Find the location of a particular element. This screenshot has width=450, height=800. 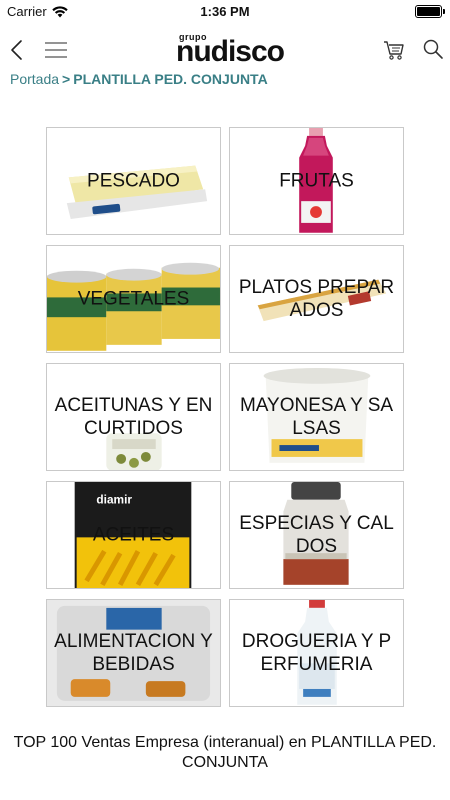

category-tile-alimentacion-bebidas: ALIMENTACION Y BEBIDAS is located at coordinates (133, 653).